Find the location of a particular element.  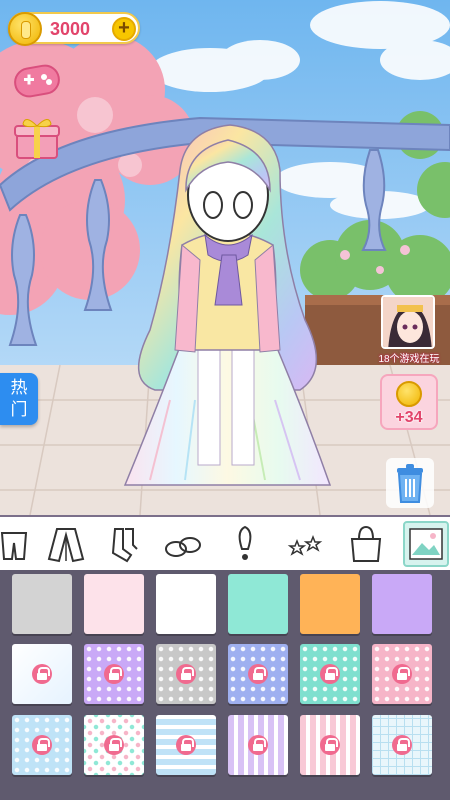

shoes-icon is located at coordinates (183, 544).